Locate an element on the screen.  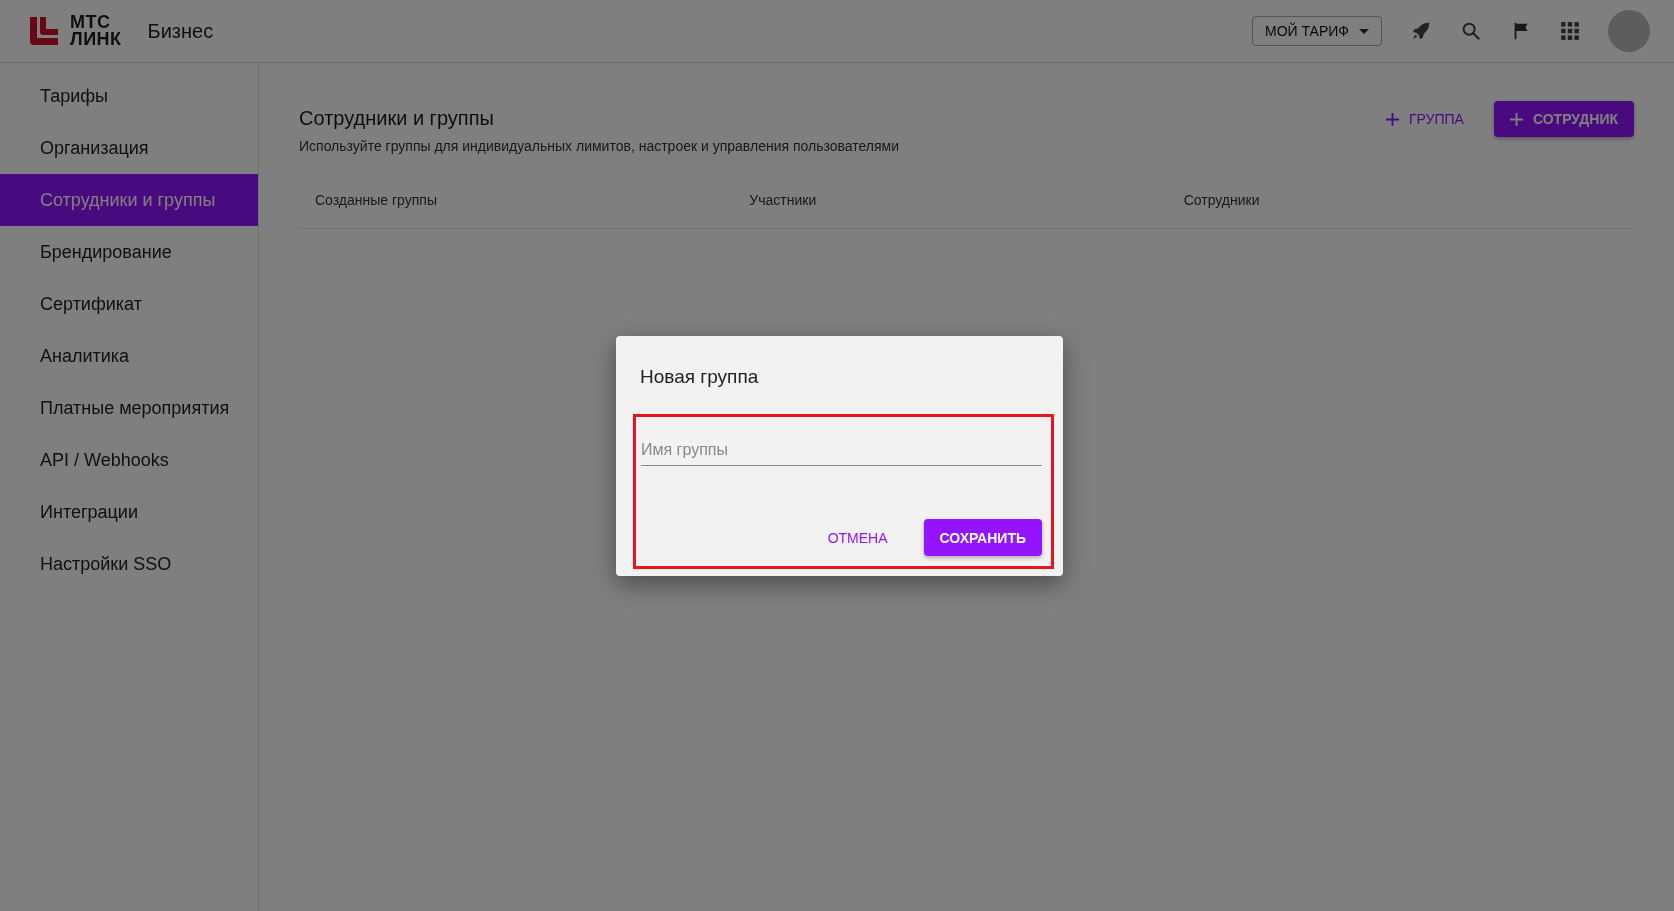
caret-icon is located at coordinates (1364, 31).